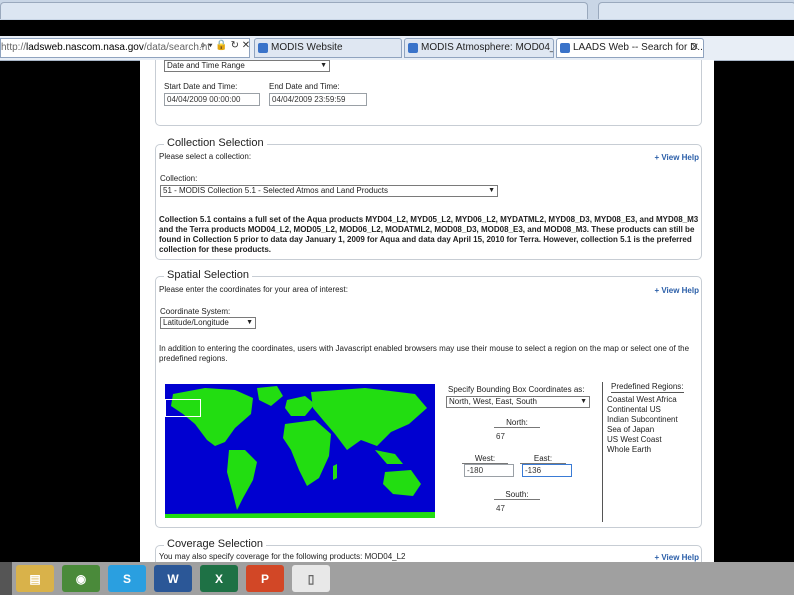  I want to click on world-map, so click(300, 451).